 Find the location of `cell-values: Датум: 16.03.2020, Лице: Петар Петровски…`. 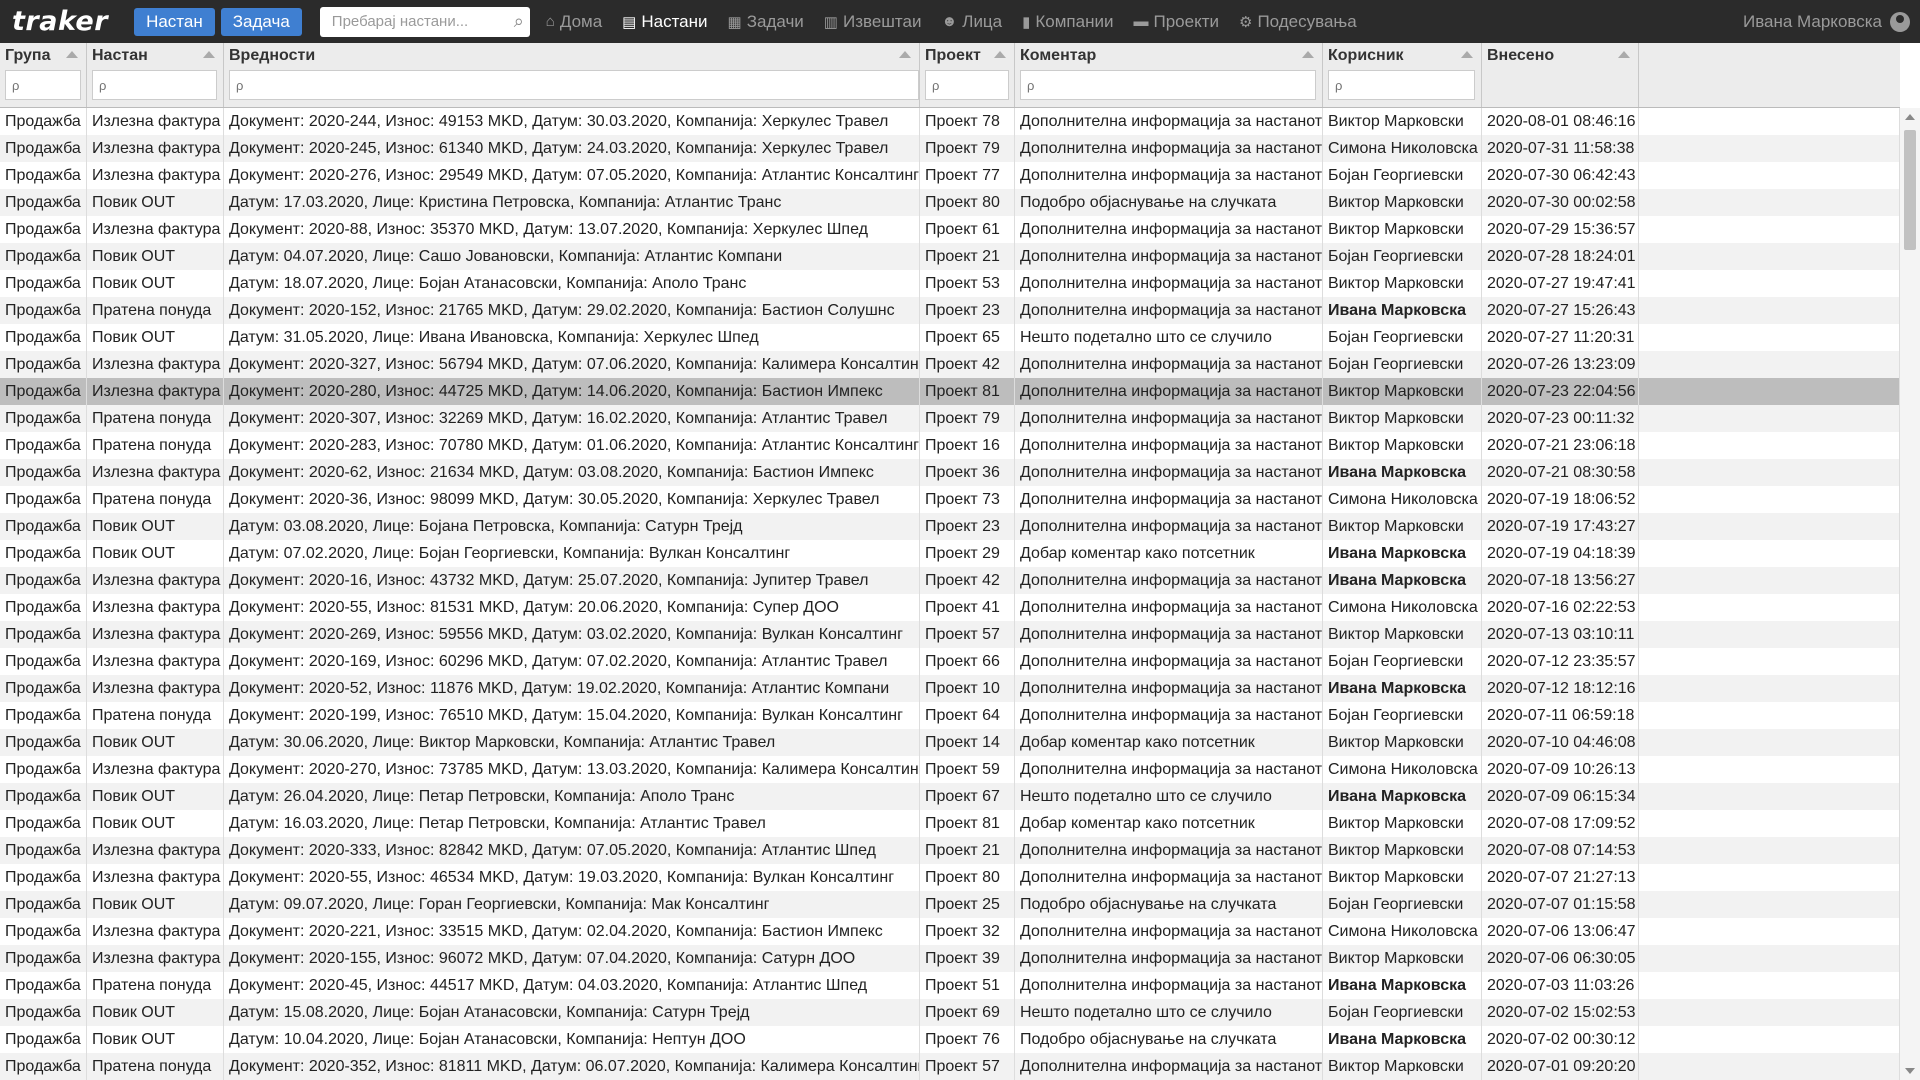

cell-values: Датум: 16.03.2020, Лице: Петар Петровски… is located at coordinates (572, 823).